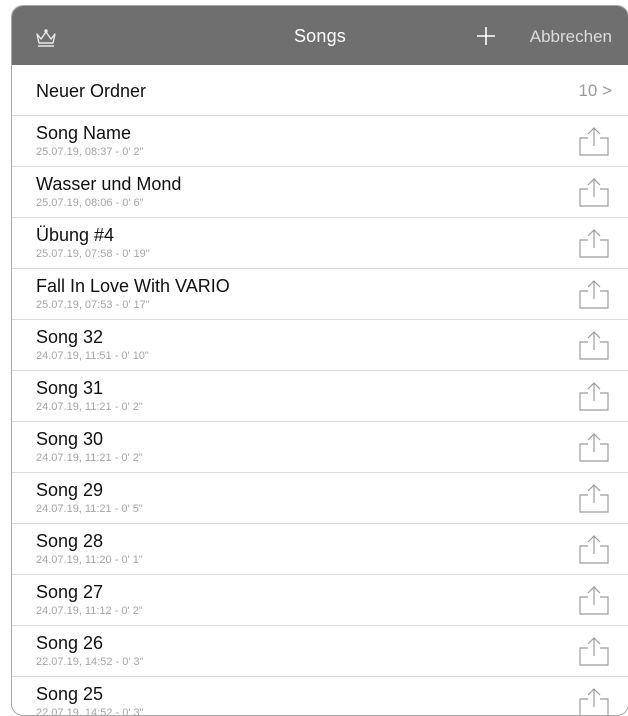  I want to click on song-row: Song 30 24.07.19, 11:21 - 0' 2", so click(320, 447).